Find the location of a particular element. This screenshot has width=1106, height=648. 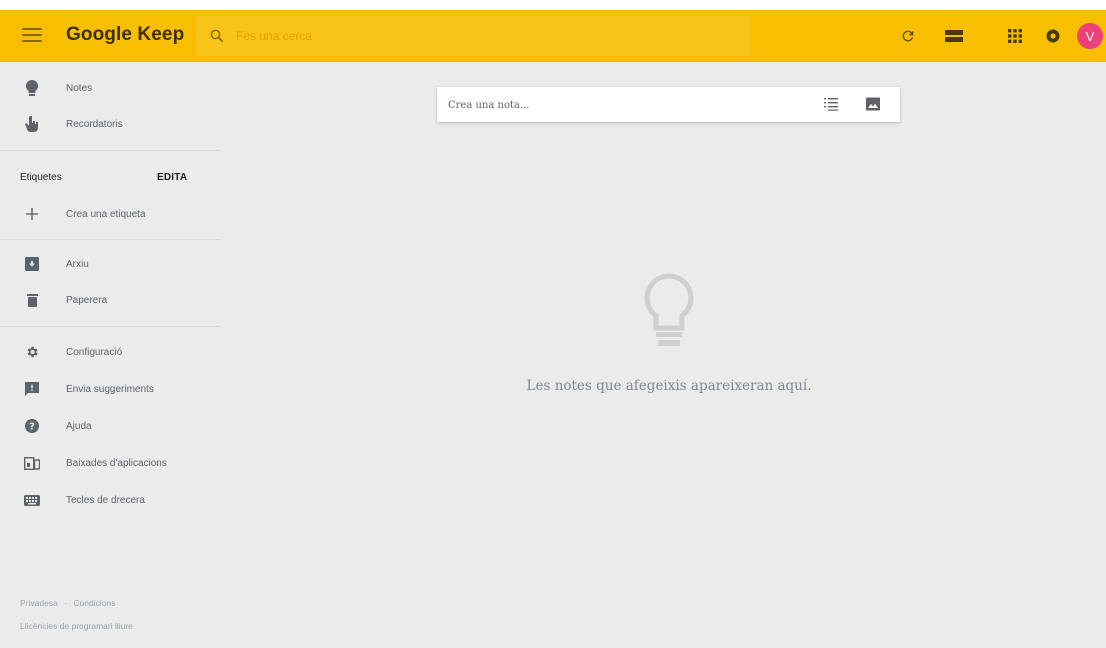

apps-grid-icon is located at coordinates (1015, 36).